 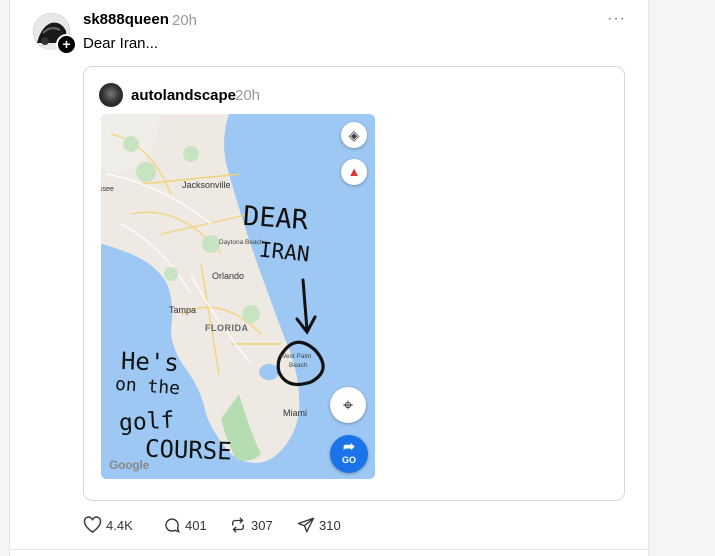 What do you see at coordinates (172, 525) in the screenshot?
I see `comment-icon` at bounding box center [172, 525].